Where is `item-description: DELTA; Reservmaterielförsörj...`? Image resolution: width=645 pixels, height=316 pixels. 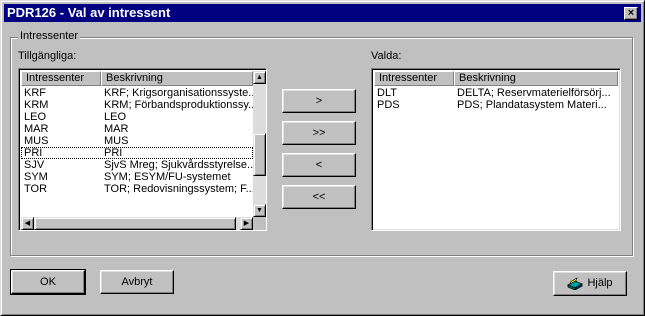
item-description: DELTA; Reservmaterielförsörj... is located at coordinates (534, 93).